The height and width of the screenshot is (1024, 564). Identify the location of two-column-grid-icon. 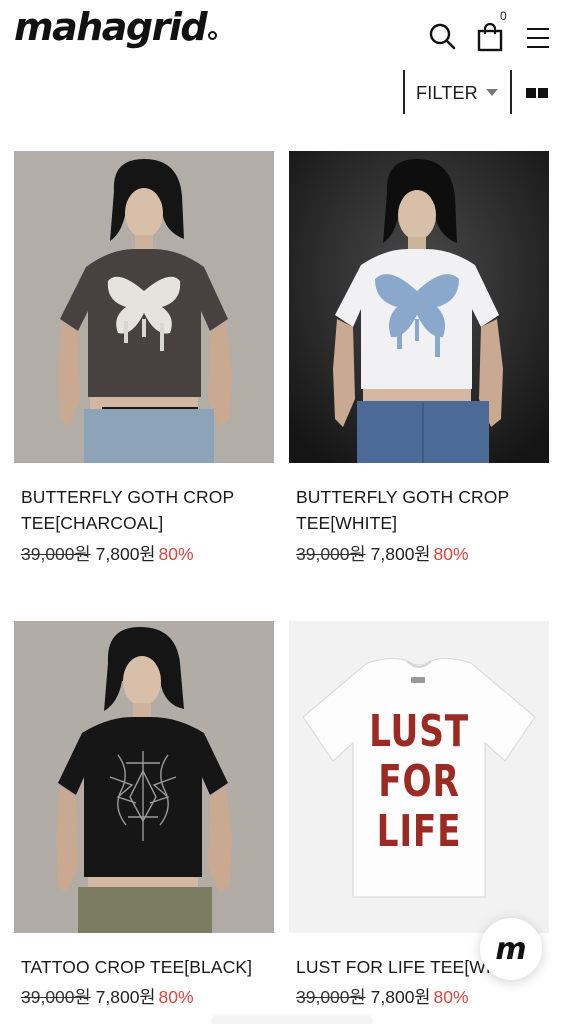
(537, 93).